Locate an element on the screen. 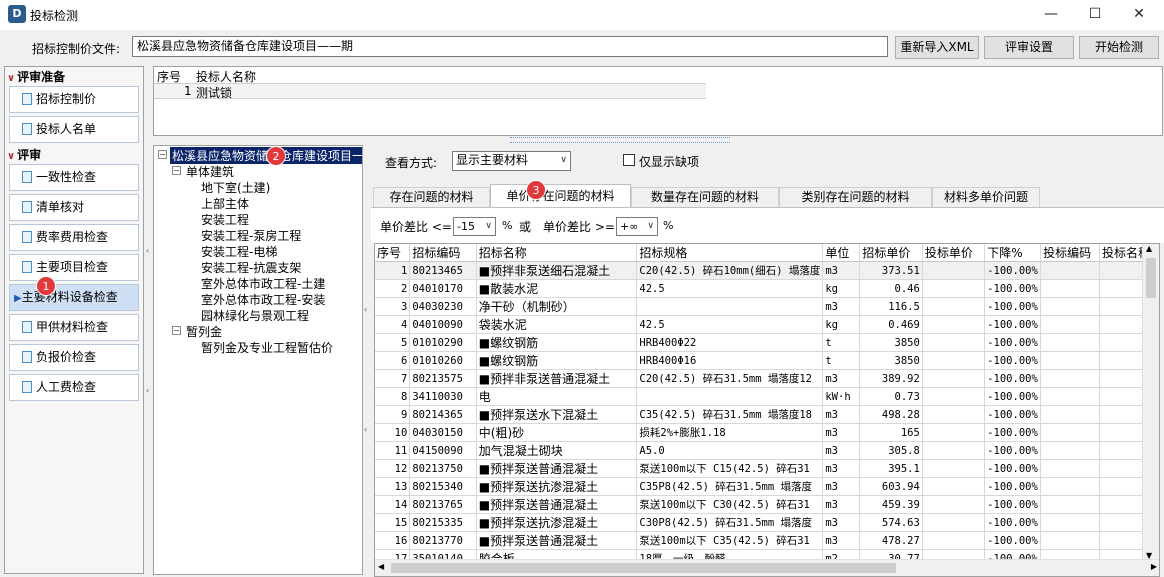 The height and width of the screenshot is (577, 1164). tree-node: 园林绿化与景观工程 is located at coordinates (255, 315).